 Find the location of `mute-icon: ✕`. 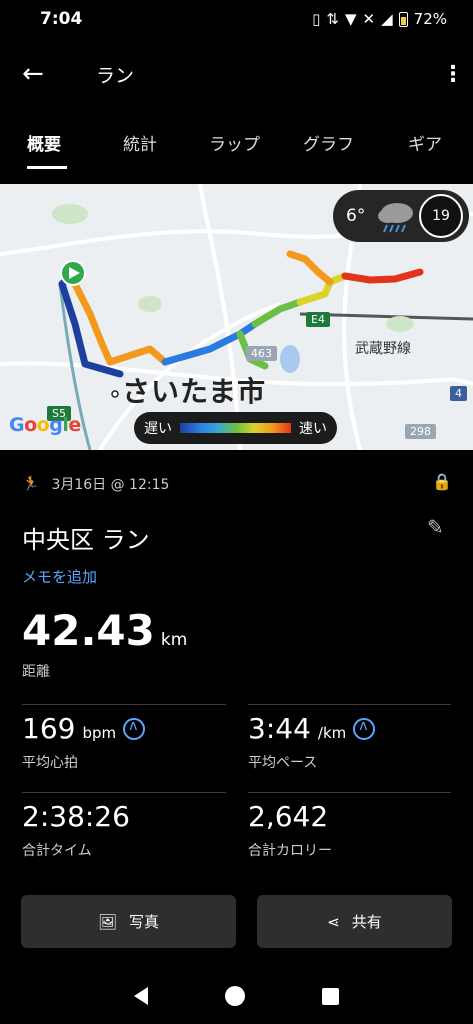

mute-icon: ✕ is located at coordinates (369, 19).